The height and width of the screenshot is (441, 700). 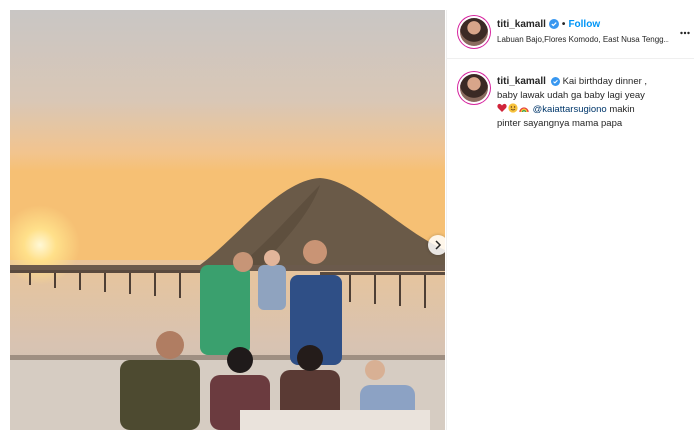 I want to click on caption-line-2: baby lawak udah ga baby lagi yeay, so click(x=571, y=95).